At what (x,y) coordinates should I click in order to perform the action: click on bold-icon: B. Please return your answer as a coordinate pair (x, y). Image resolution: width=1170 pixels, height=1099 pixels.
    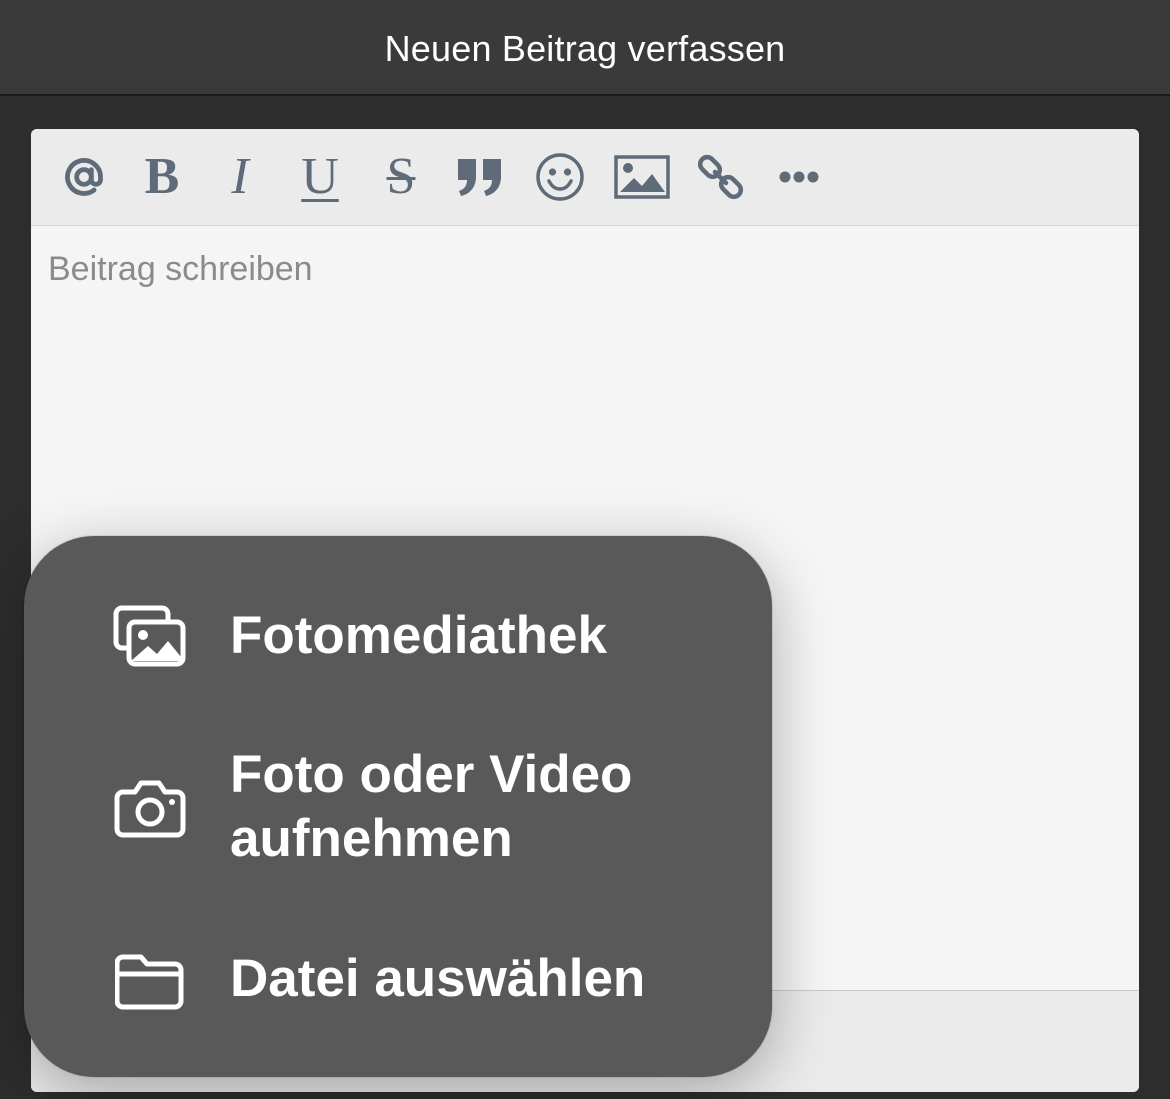
    Looking at the image, I should click on (162, 176).